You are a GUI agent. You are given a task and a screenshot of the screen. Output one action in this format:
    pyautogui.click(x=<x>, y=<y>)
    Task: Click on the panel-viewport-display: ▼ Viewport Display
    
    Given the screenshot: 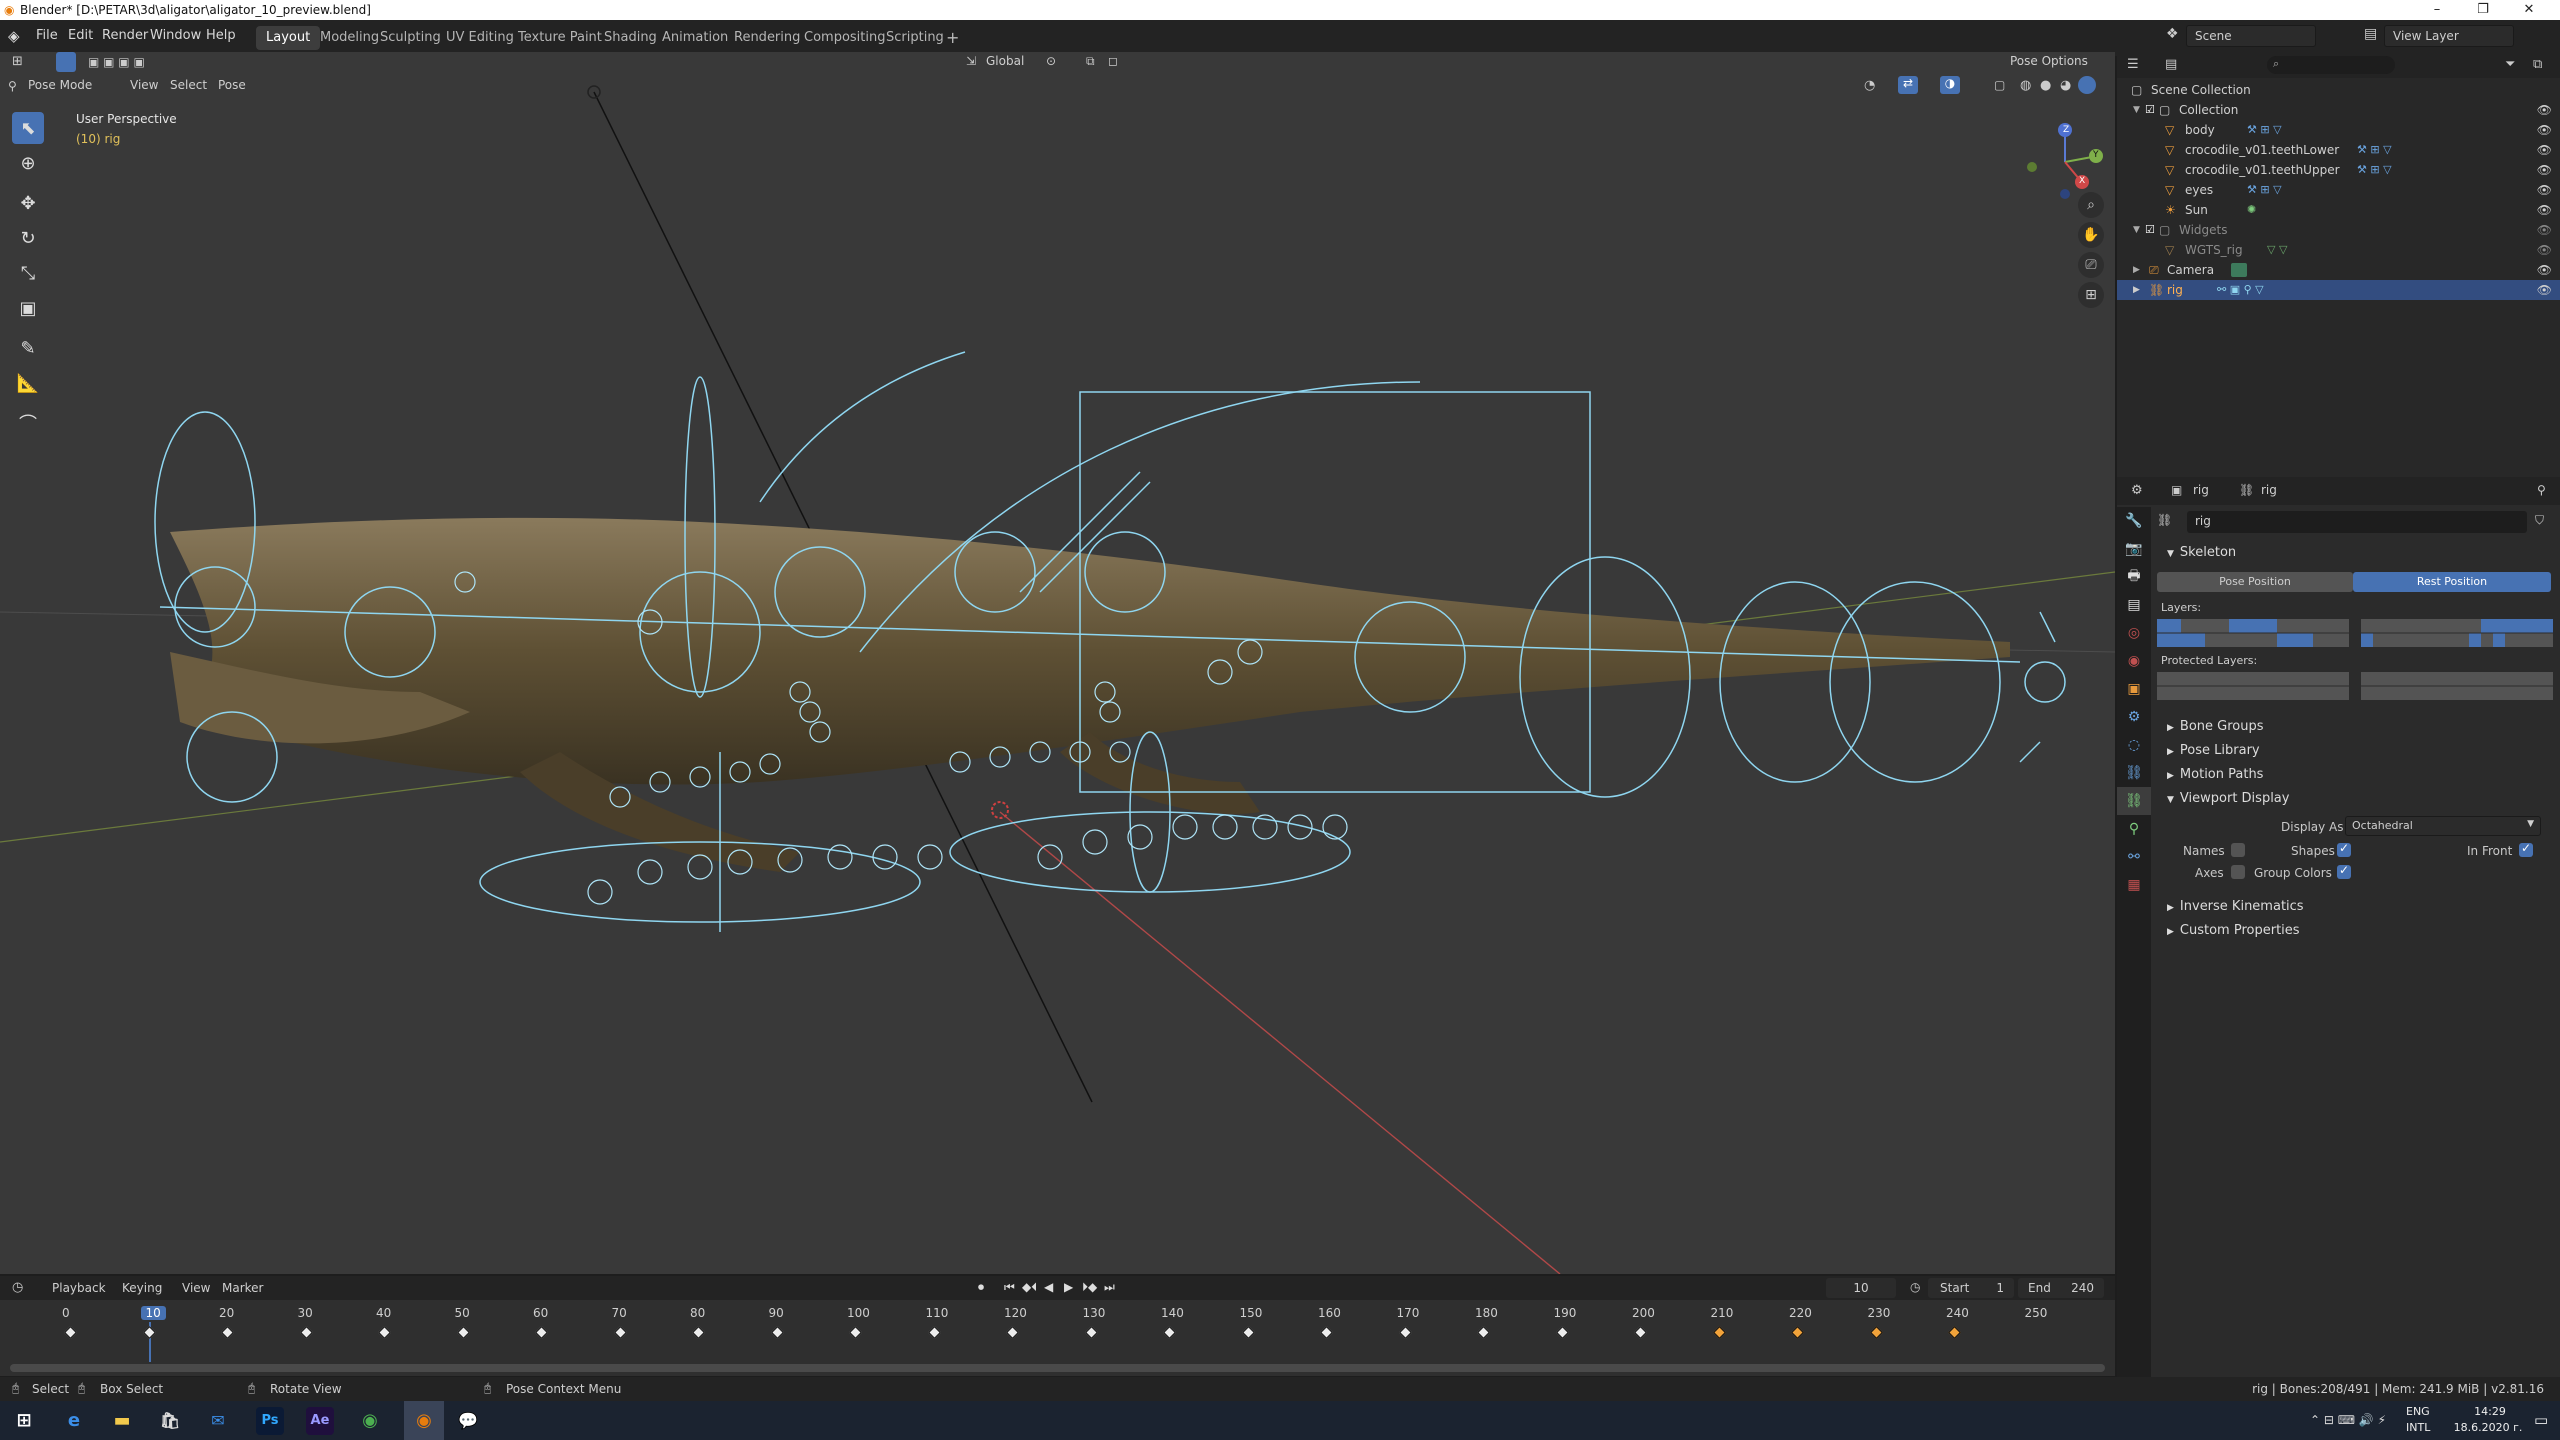 What is the action you would take?
    pyautogui.click(x=2355, y=799)
    